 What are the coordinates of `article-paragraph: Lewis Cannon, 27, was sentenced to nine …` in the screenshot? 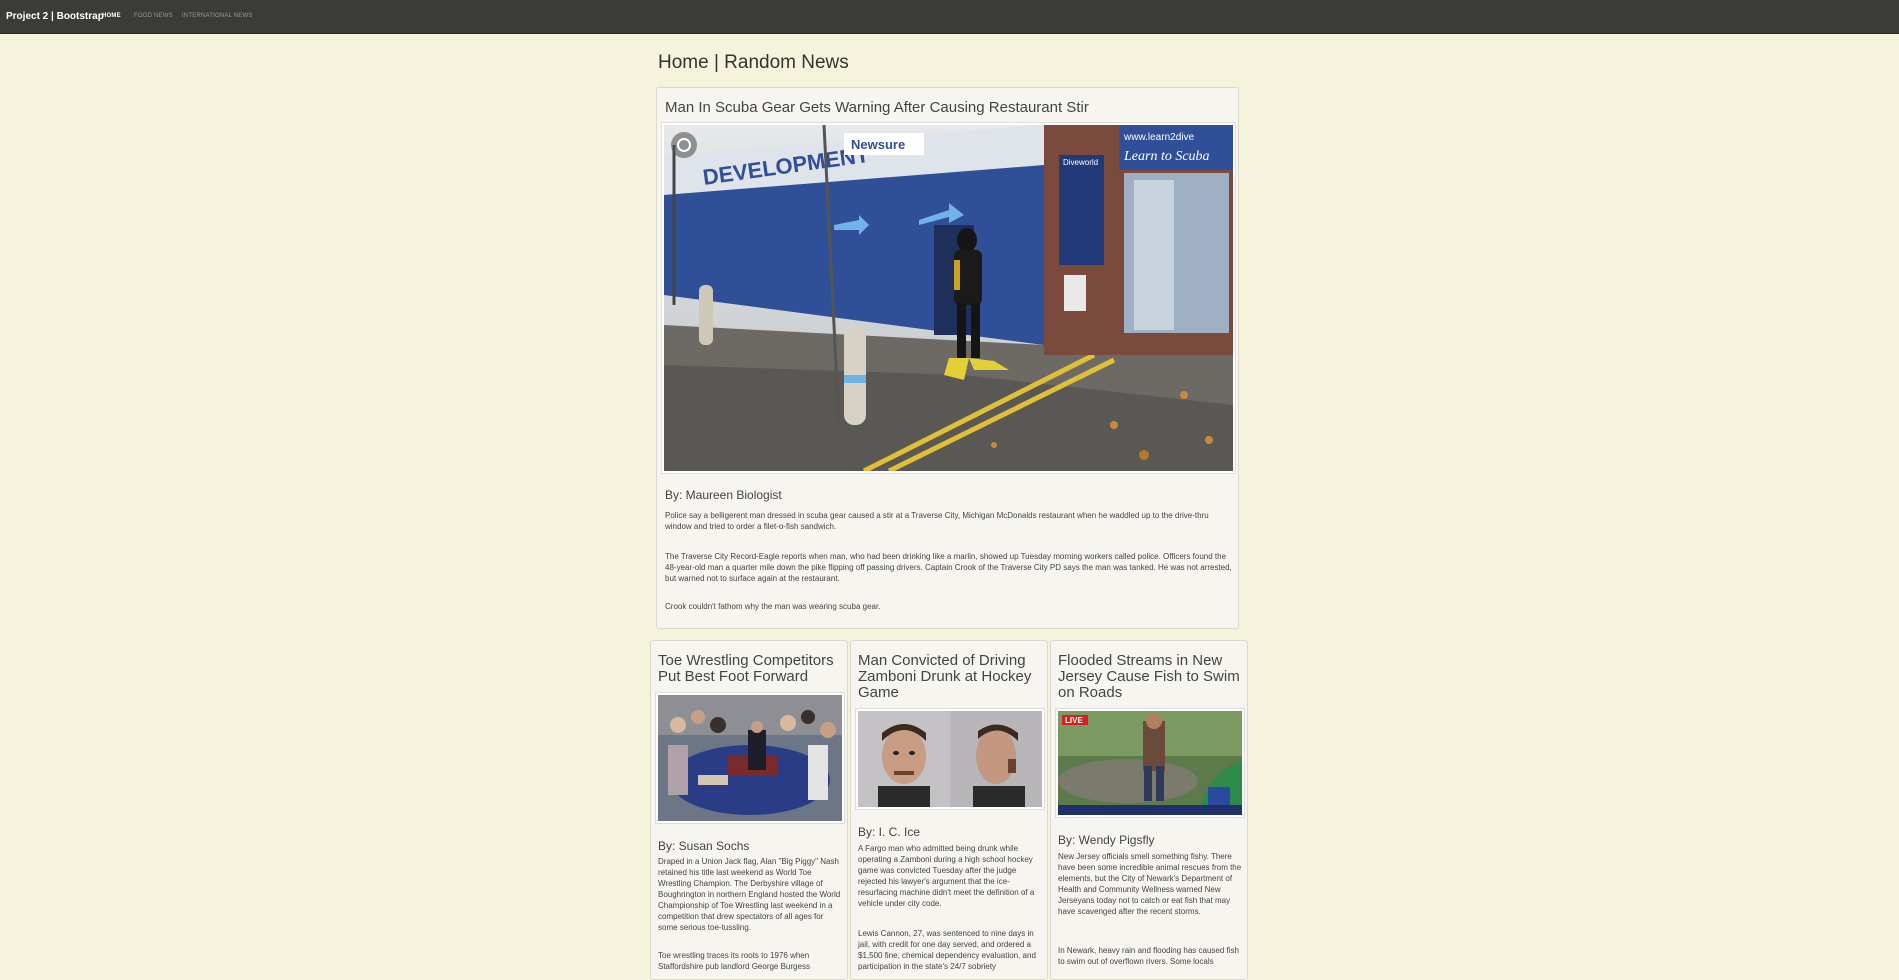 It's located at (947, 950).